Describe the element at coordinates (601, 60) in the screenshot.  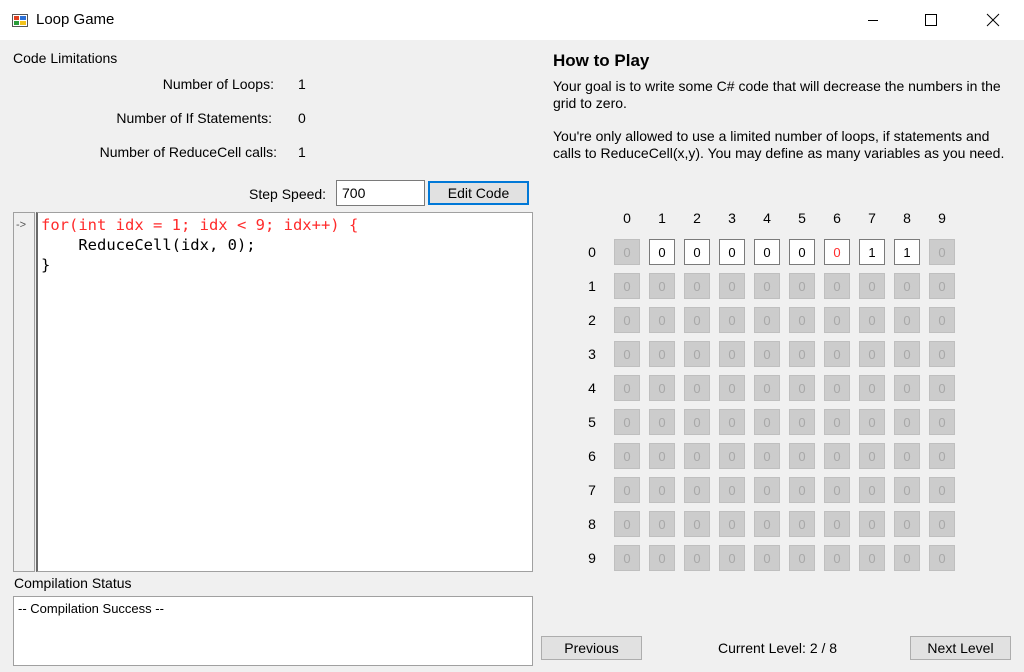
I see `help-title: How to Play` at that location.